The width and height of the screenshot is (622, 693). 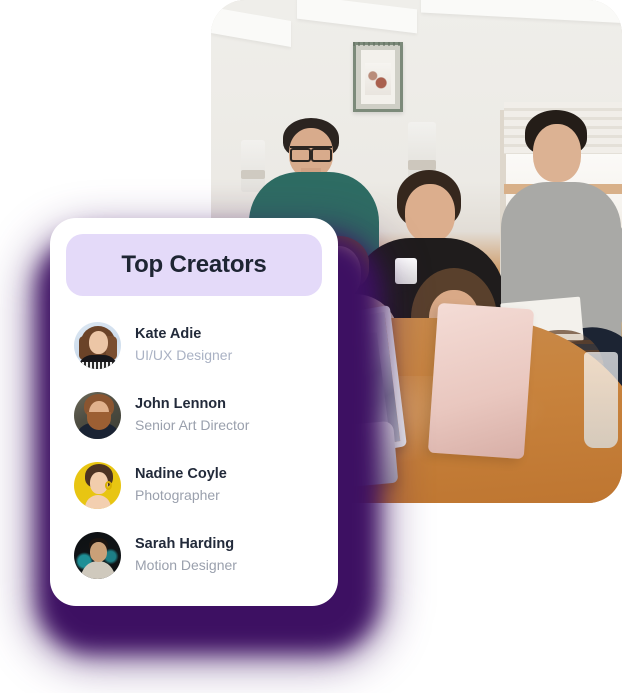 I want to click on list-item: Nadine Coyle Photographer, so click(x=194, y=485).